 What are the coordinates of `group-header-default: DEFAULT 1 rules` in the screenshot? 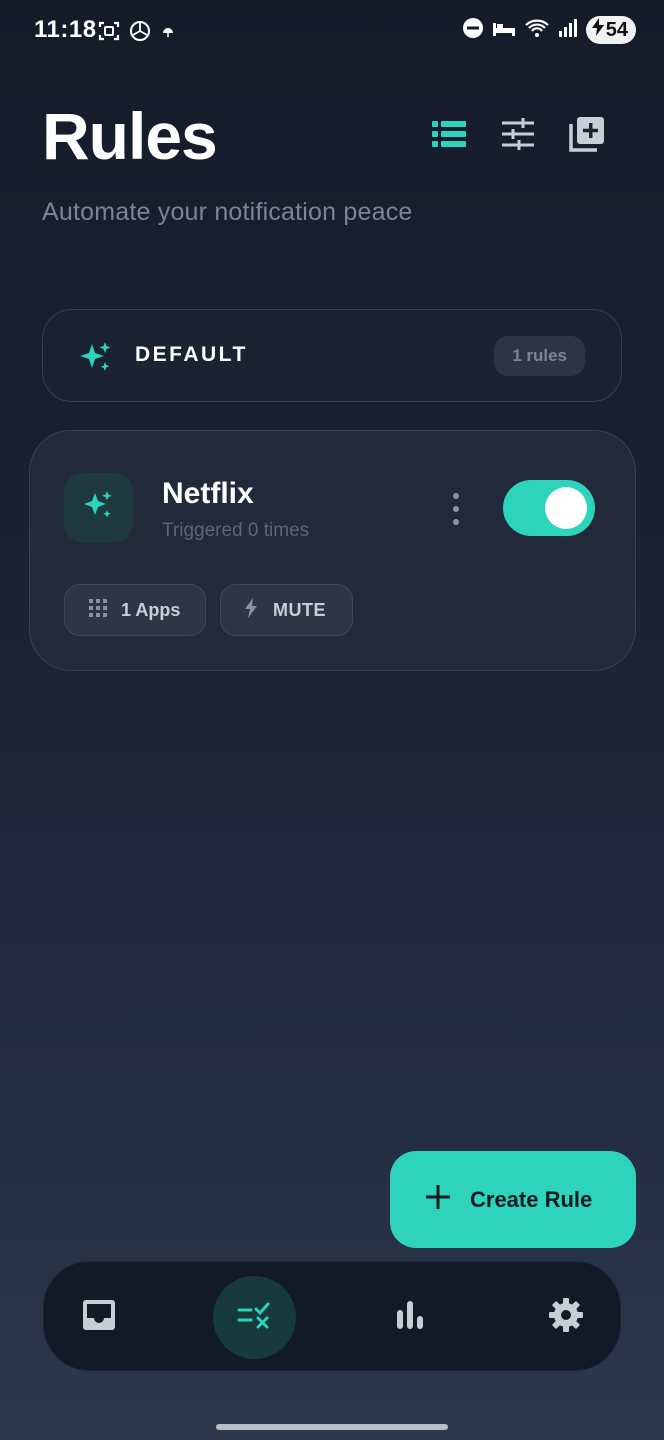 It's located at (332, 355).